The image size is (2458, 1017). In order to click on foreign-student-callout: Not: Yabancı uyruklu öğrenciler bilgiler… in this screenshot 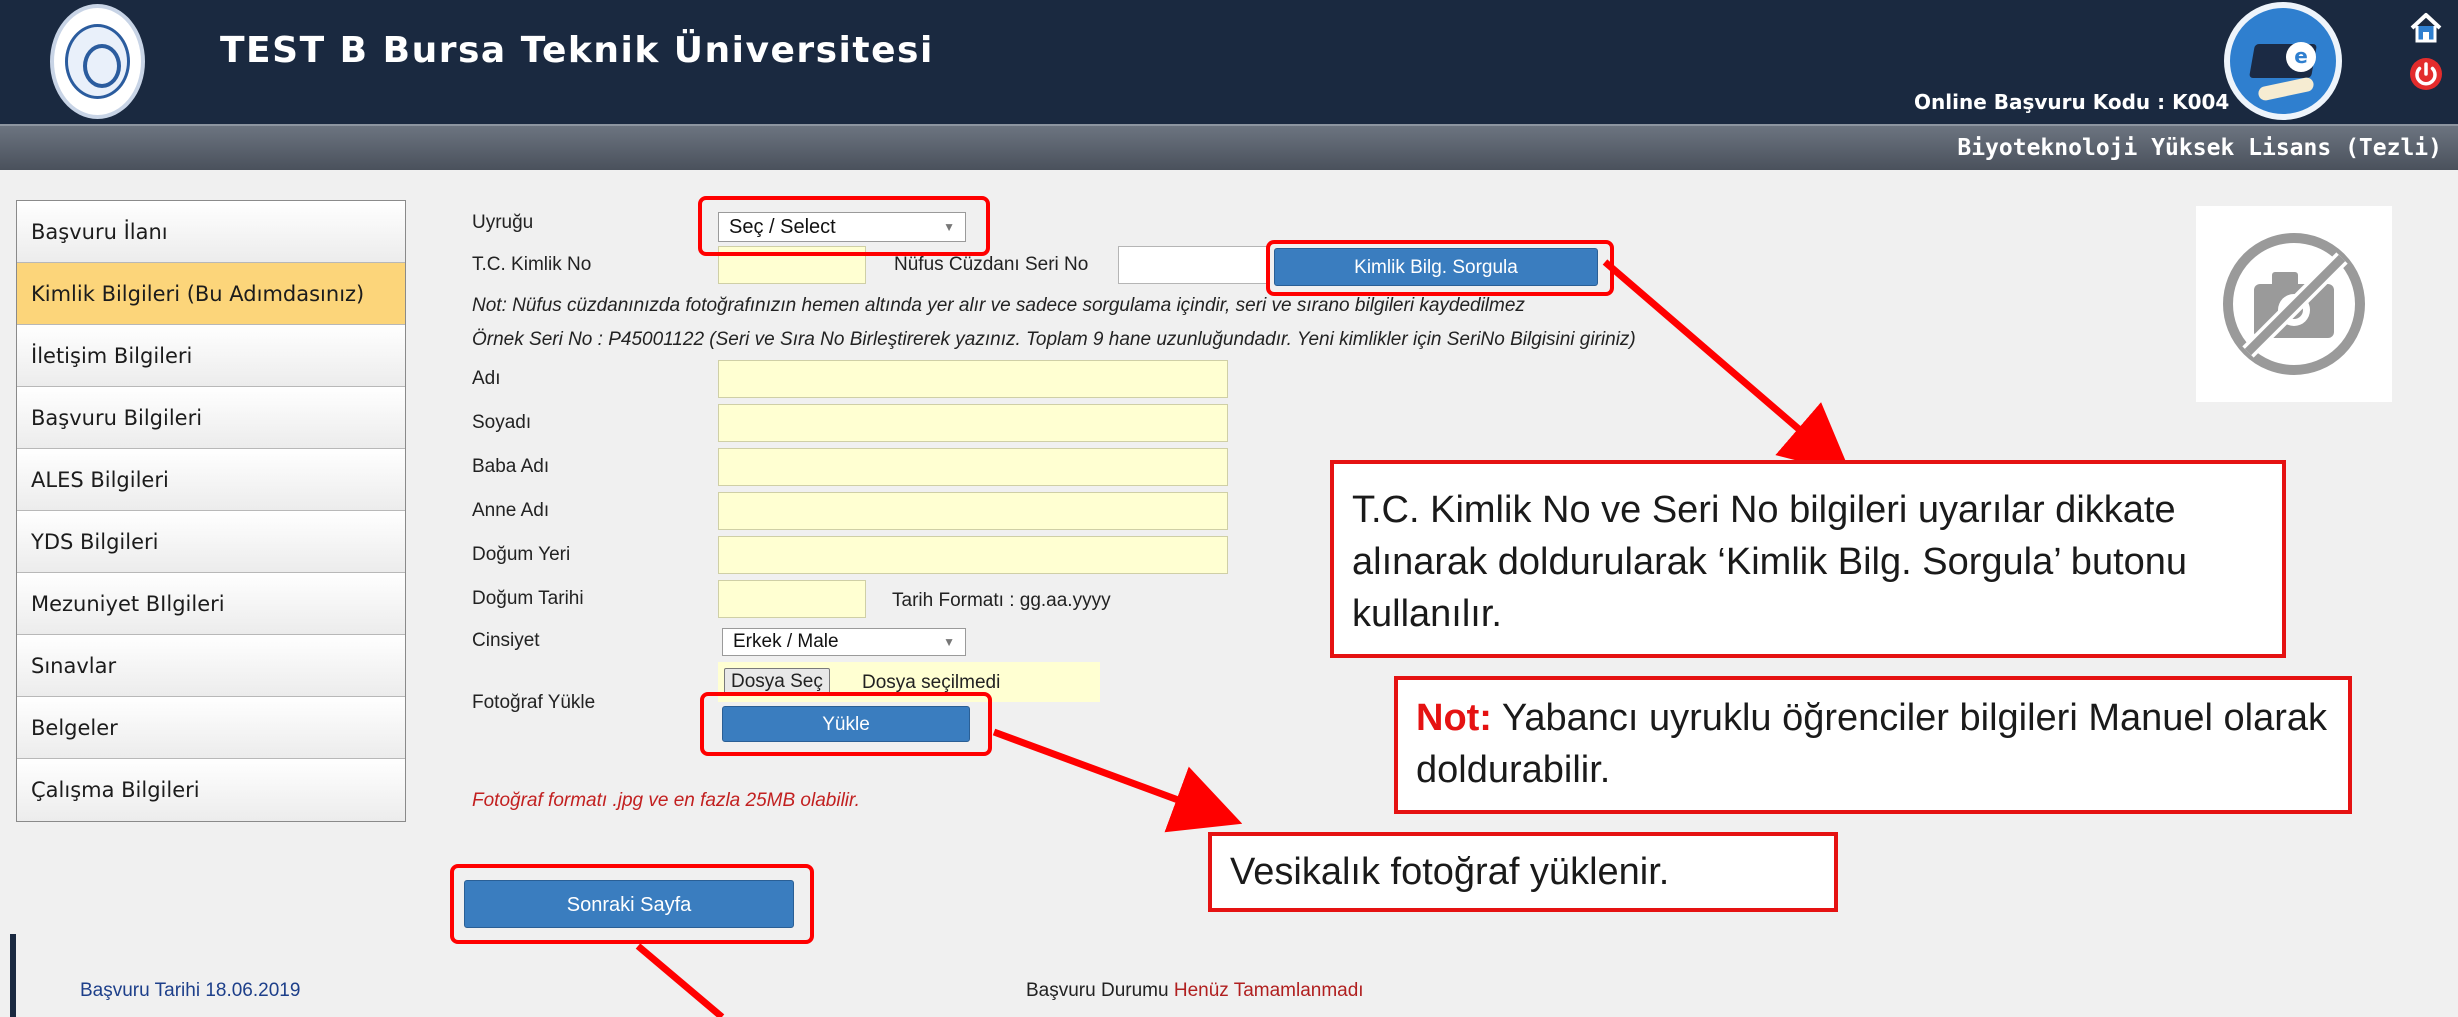, I will do `click(1873, 745)`.